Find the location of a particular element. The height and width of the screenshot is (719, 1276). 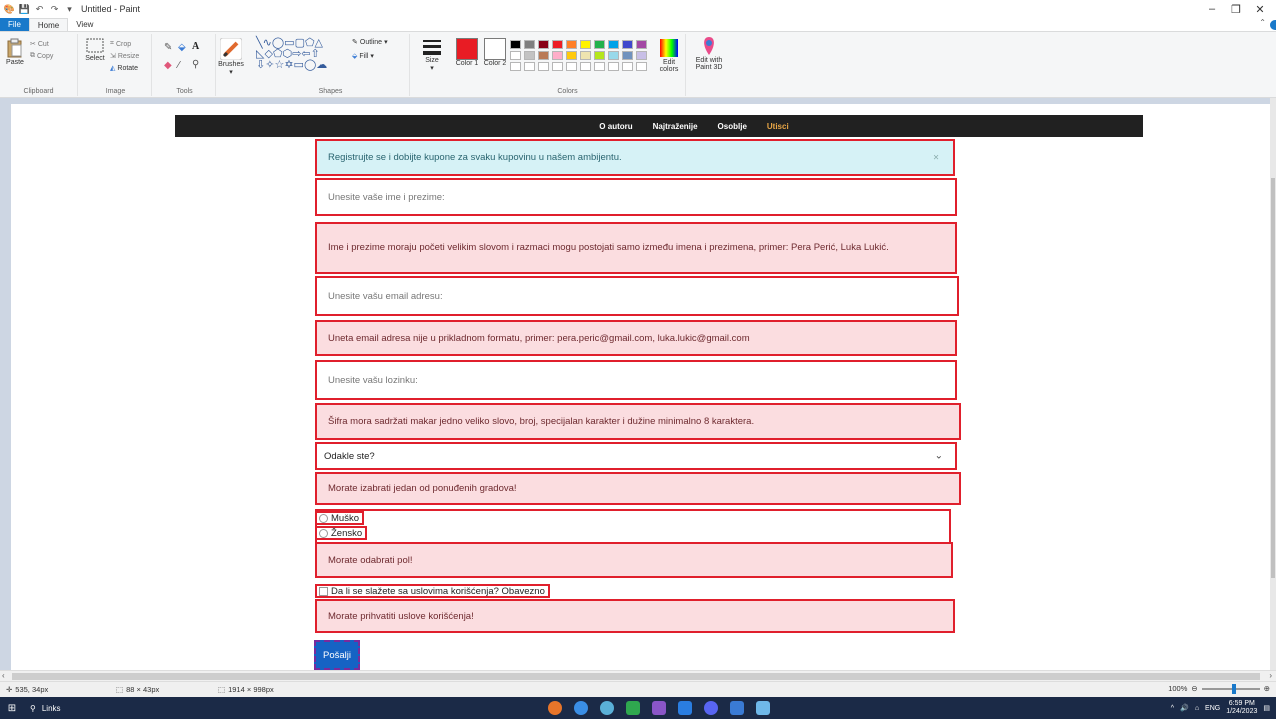

tray-chevron-icon: ^ is located at coordinates (1172, 708).